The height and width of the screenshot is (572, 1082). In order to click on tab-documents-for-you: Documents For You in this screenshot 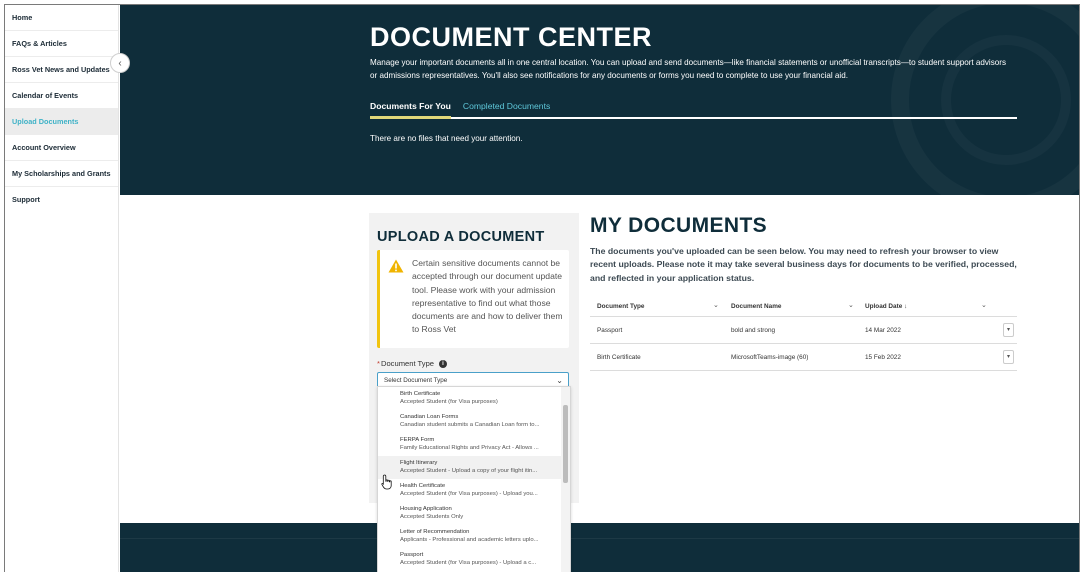, I will do `click(410, 110)`.